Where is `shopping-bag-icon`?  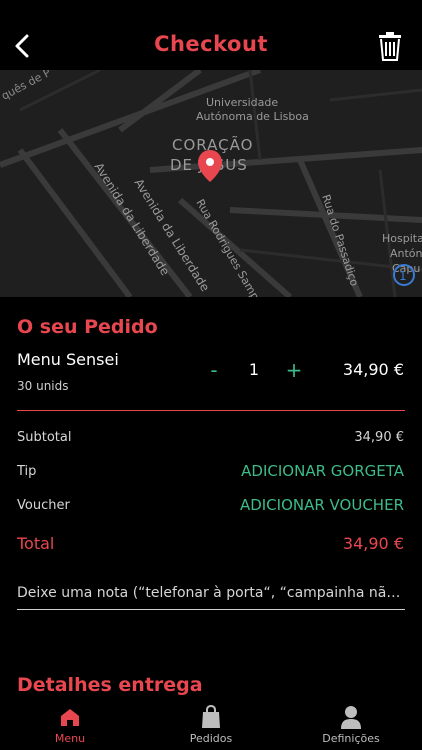 shopping-bag-icon is located at coordinates (211, 717).